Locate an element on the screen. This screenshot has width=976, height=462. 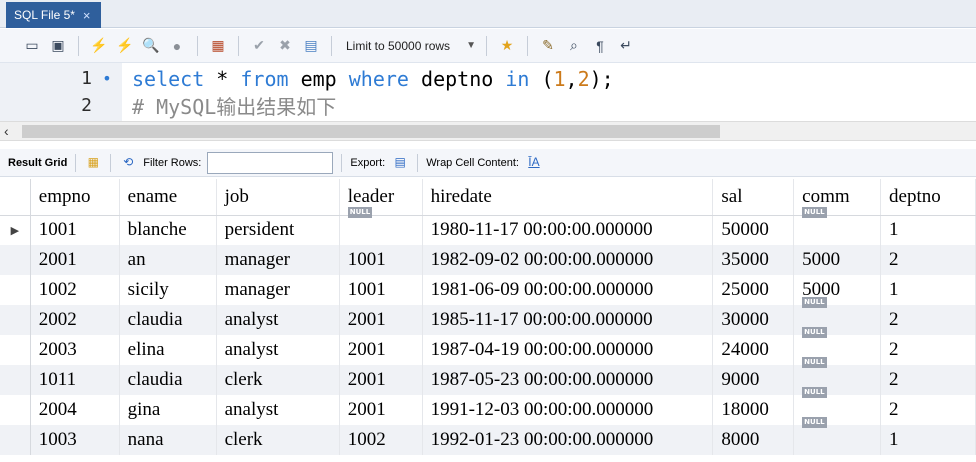
cell-ename: gina is located at coordinates (168, 410).